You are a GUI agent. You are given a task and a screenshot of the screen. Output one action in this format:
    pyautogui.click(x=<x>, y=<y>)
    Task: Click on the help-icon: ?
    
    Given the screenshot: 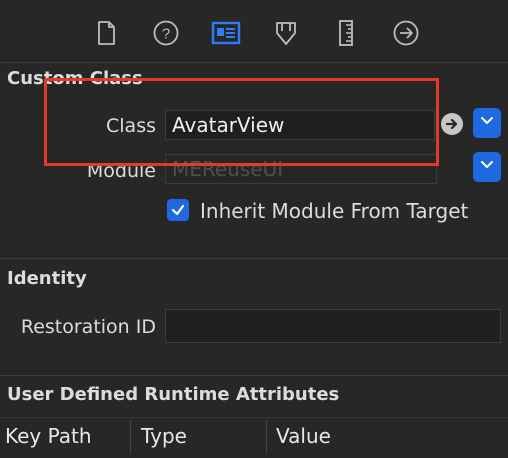 What is the action you would take?
    pyautogui.click(x=166, y=33)
    